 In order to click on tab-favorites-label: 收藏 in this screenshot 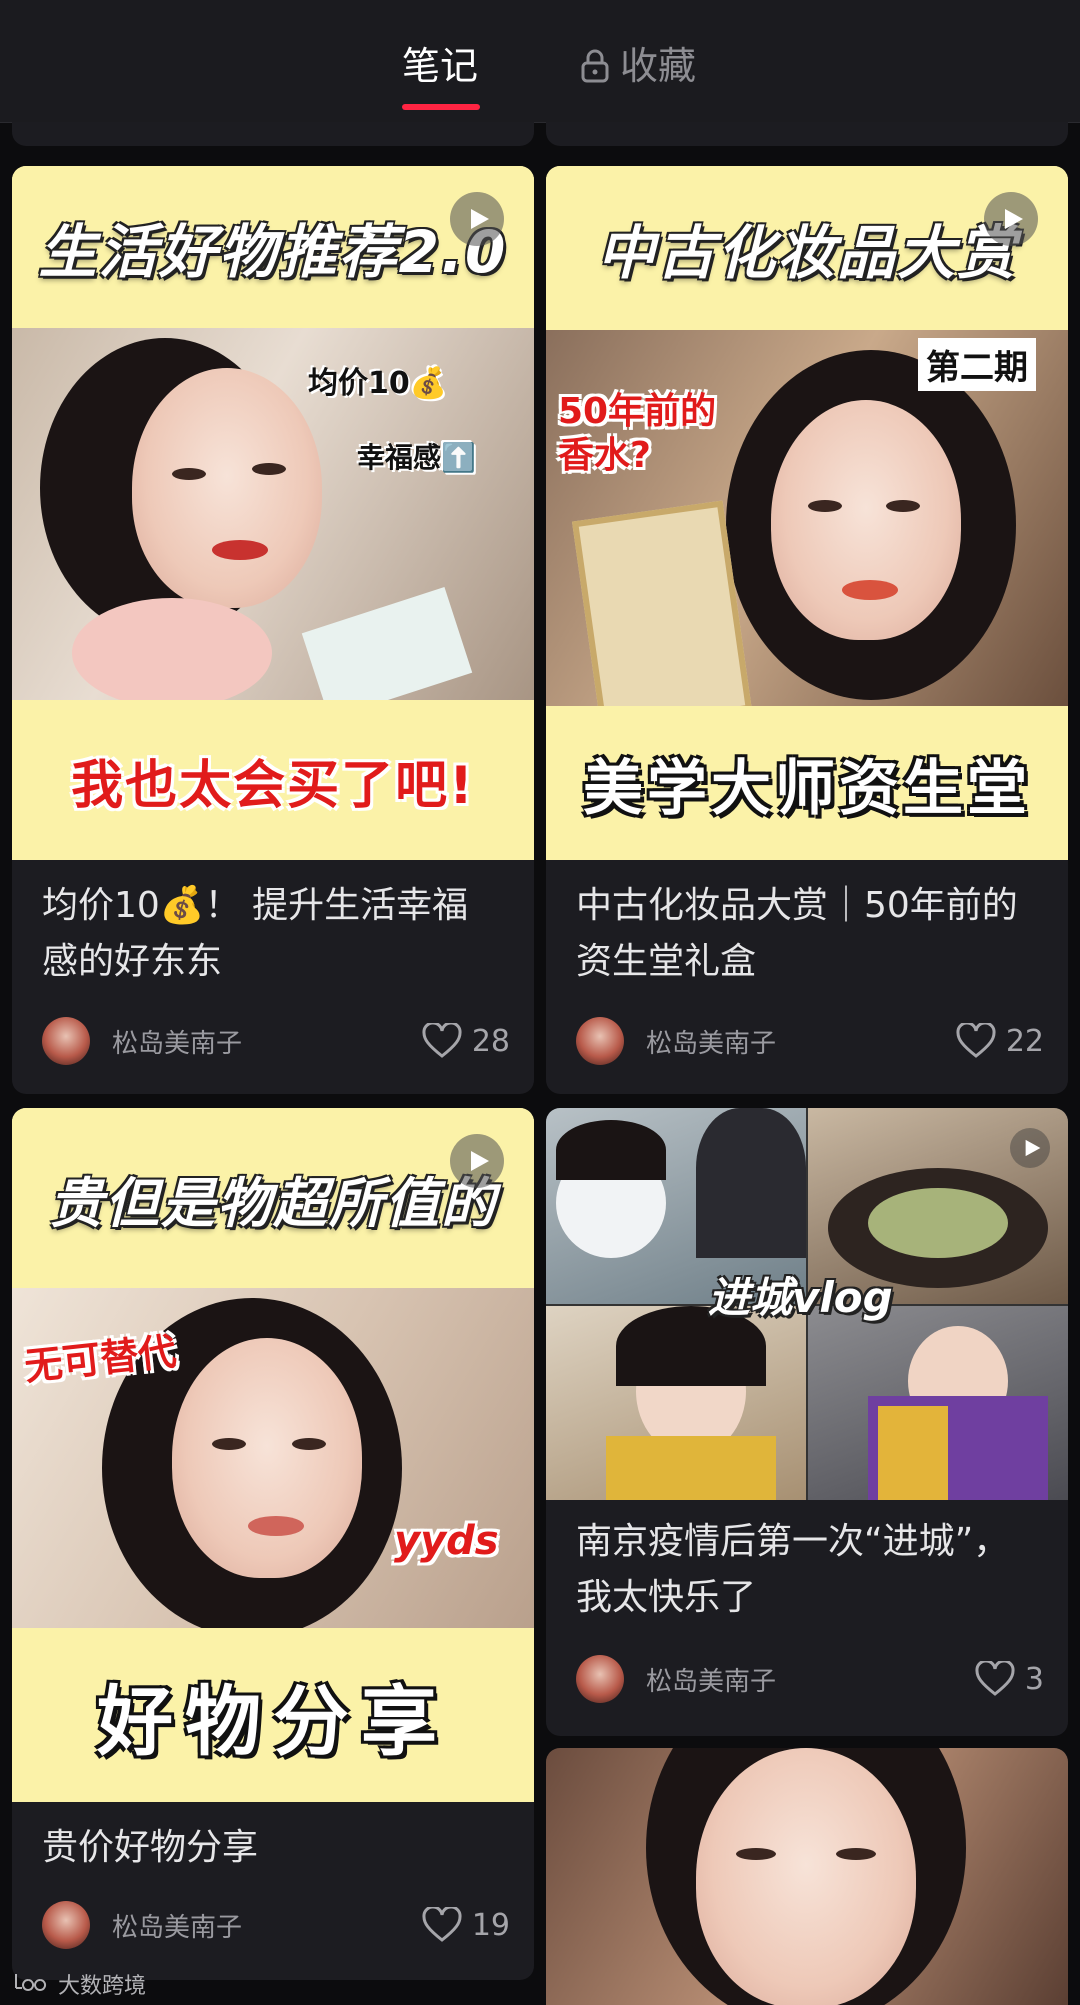, I will do `click(658, 66)`.